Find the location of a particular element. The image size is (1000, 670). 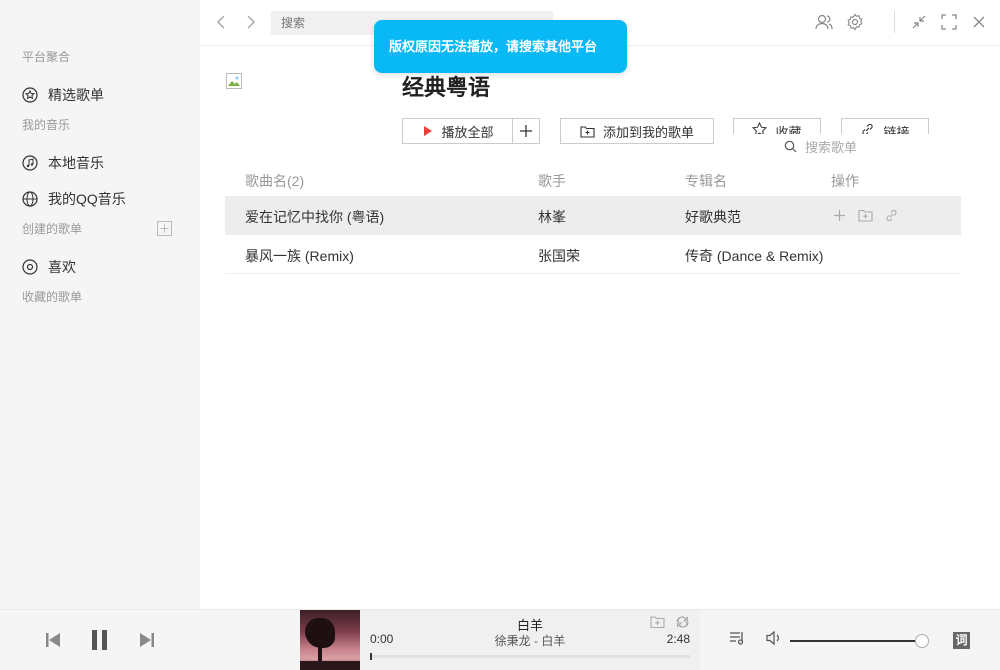

add-to-queue-button is located at coordinates (526, 131).